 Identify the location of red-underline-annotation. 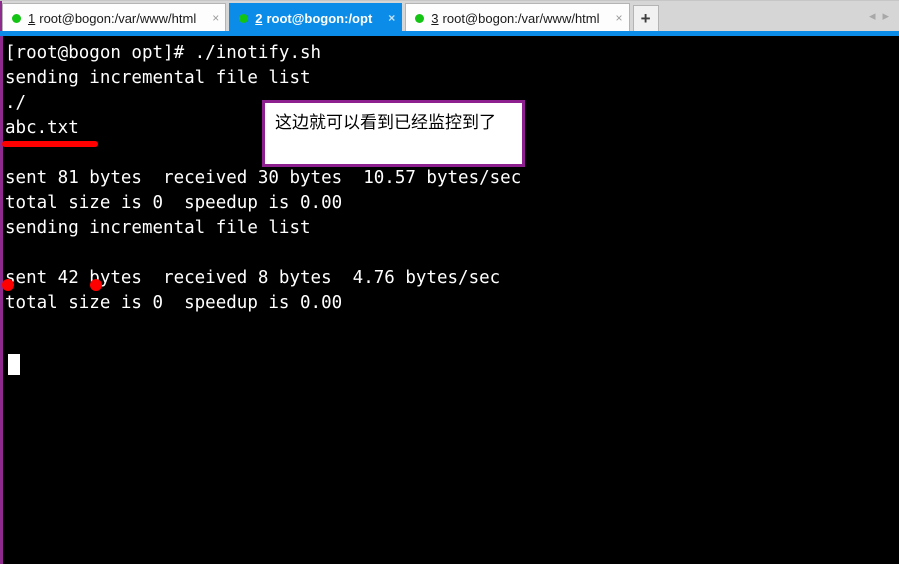
(52, 216).